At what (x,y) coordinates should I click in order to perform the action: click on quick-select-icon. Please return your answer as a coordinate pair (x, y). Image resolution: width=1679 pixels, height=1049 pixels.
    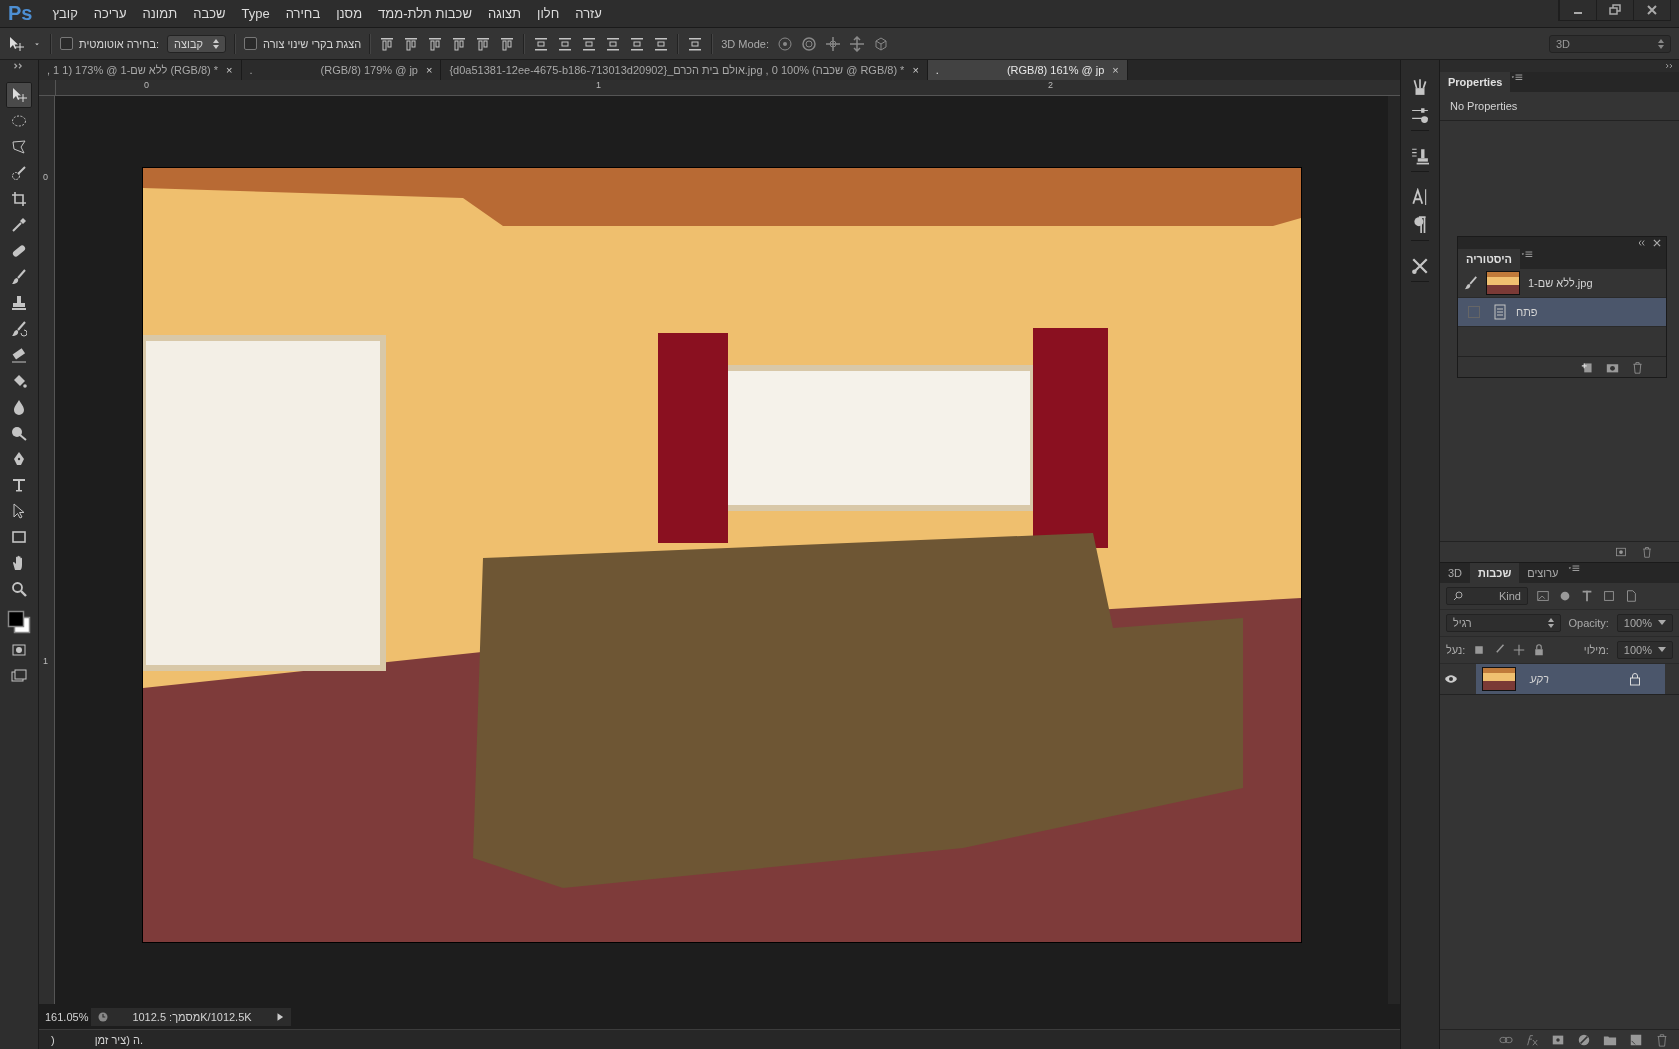
    Looking at the image, I should click on (19, 173).